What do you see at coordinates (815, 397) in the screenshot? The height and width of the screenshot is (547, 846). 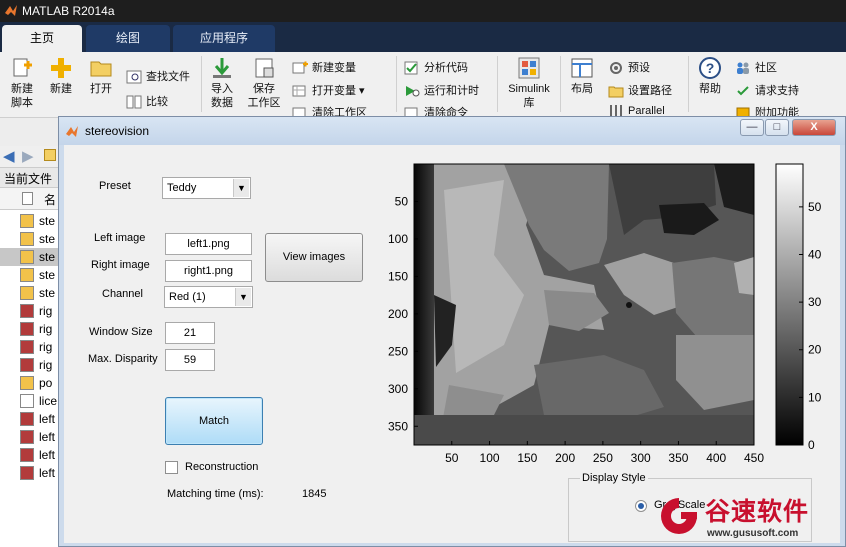 I see `colorbar-tick-label: 10` at bounding box center [815, 397].